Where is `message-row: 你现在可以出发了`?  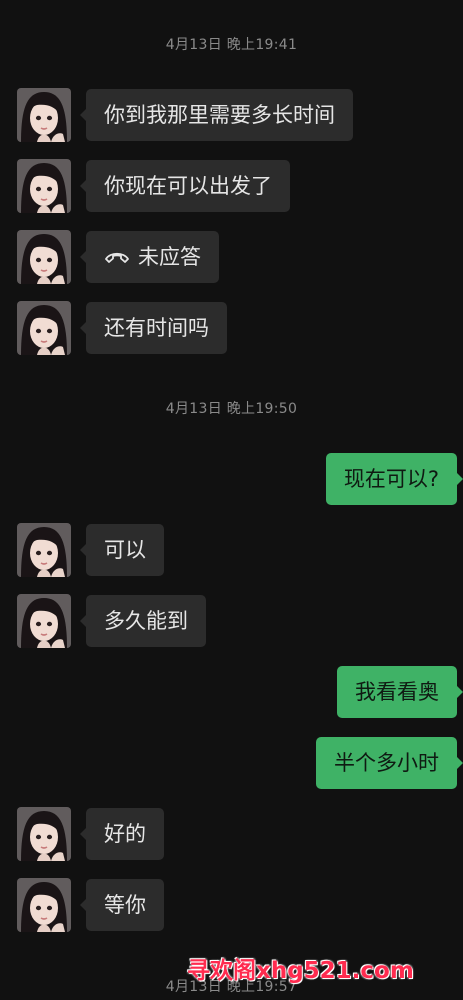 message-row: 你现在可以出发了 is located at coordinates (231, 186).